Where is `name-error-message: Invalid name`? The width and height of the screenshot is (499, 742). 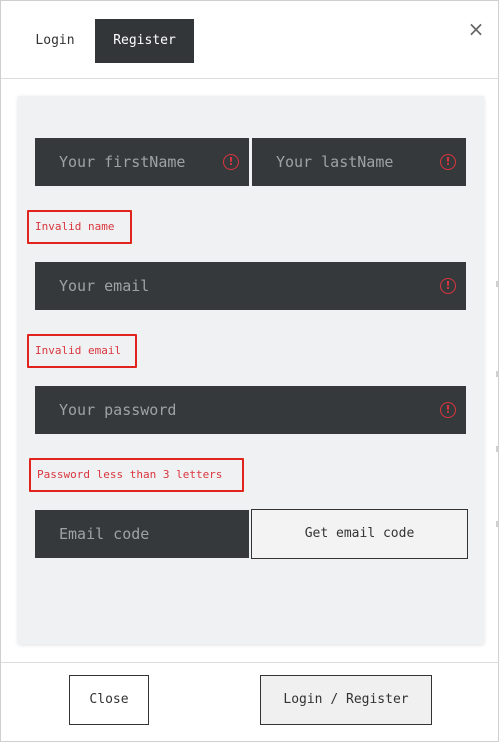
name-error-message: Invalid name is located at coordinates (79, 227).